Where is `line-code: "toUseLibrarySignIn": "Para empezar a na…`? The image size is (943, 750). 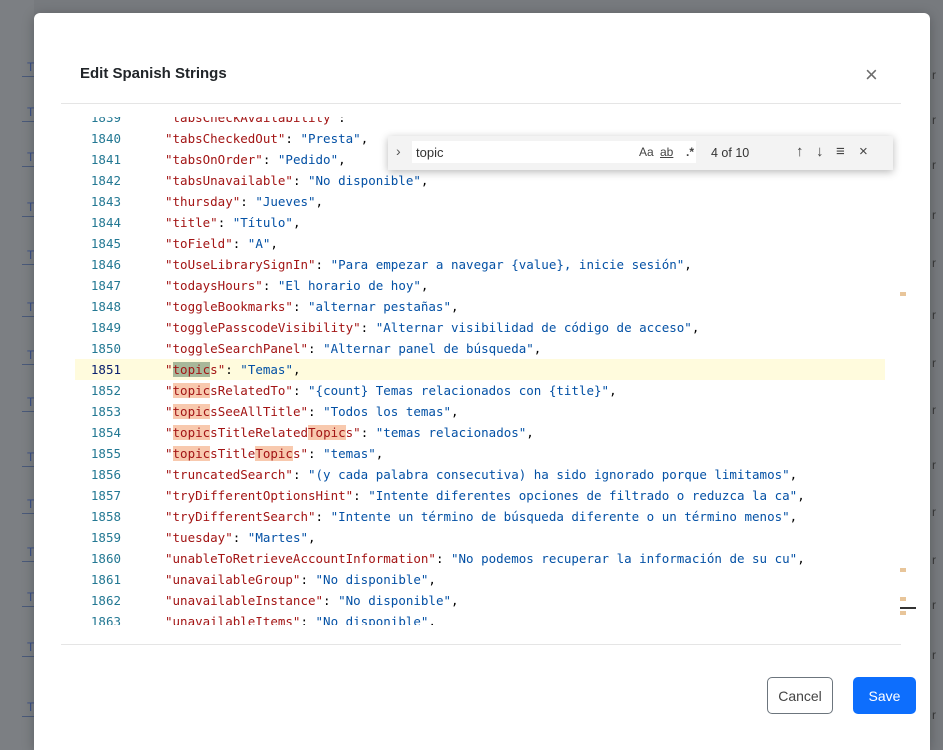
line-code: "toUseLibrarySignIn": "Para empezar a na… is located at coordinates (428, 264).